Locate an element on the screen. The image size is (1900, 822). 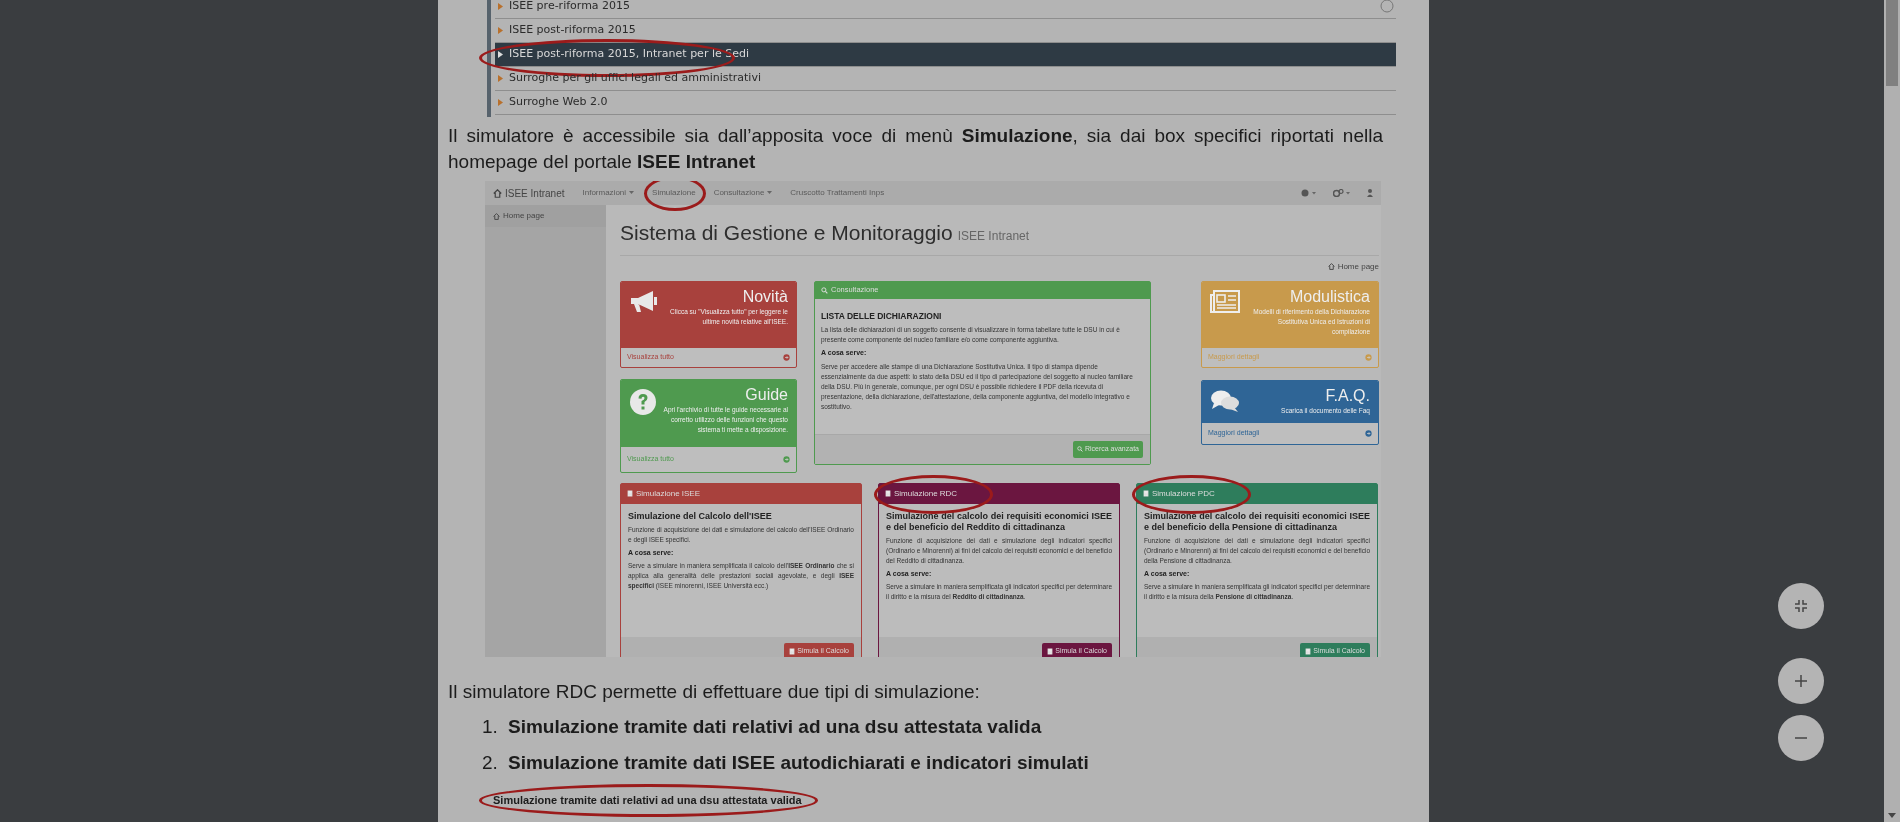
card-heading: Simulazione del Calcolo dell'ISEE is located at coordinates (700, 516).